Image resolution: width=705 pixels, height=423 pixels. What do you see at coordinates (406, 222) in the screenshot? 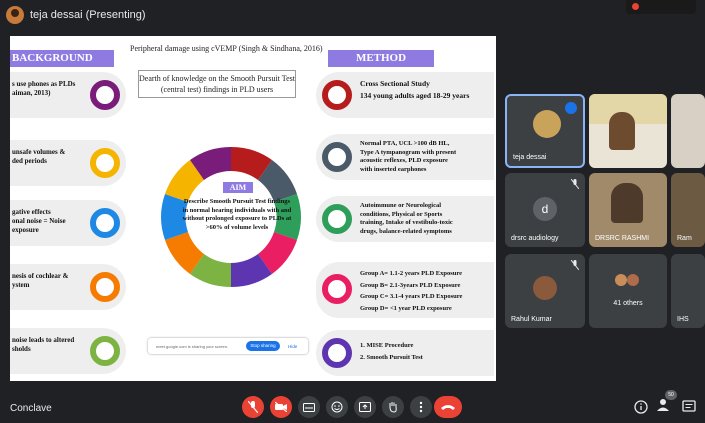
I see `method-line: training, Intake of vestibulo-toxic` at bounding box center [406, 222].